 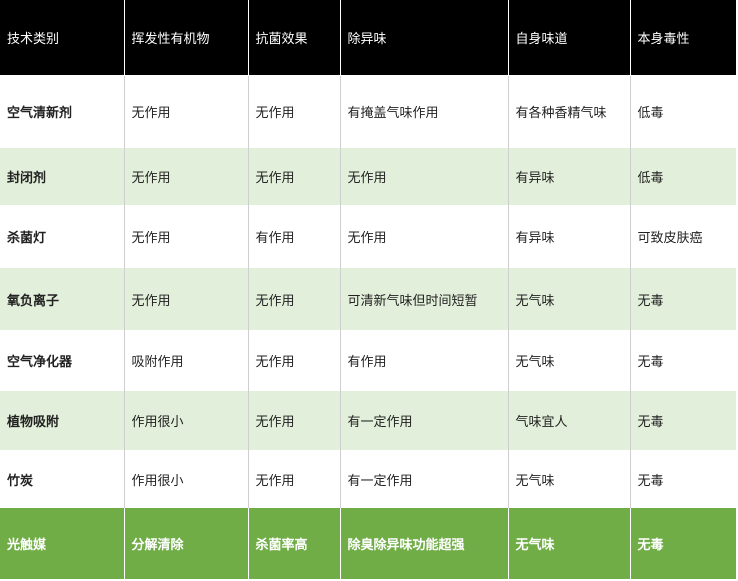 I want to click on table-cell: 吸附作用, so click(x=186, y=360).